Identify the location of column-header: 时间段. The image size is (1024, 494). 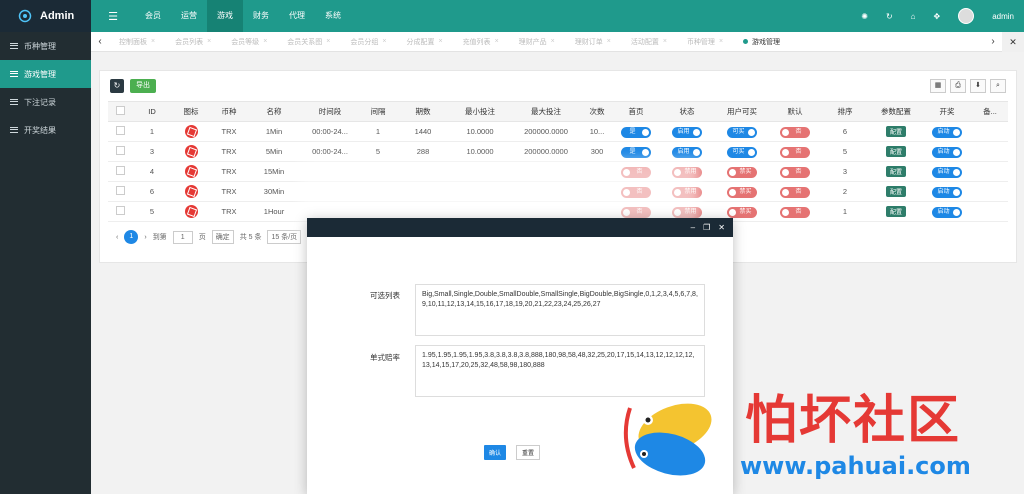
(330, 111).